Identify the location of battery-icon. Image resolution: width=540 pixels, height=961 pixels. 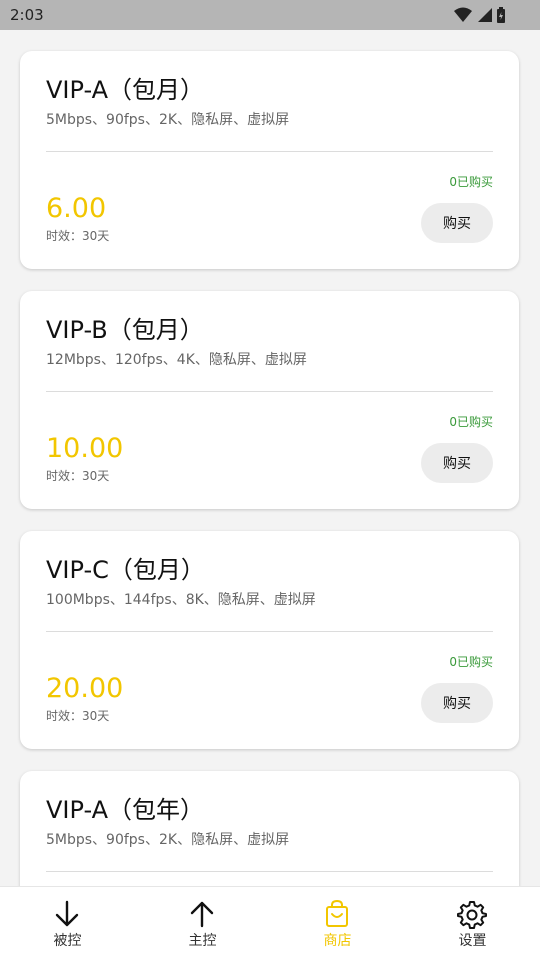
(501, 15).